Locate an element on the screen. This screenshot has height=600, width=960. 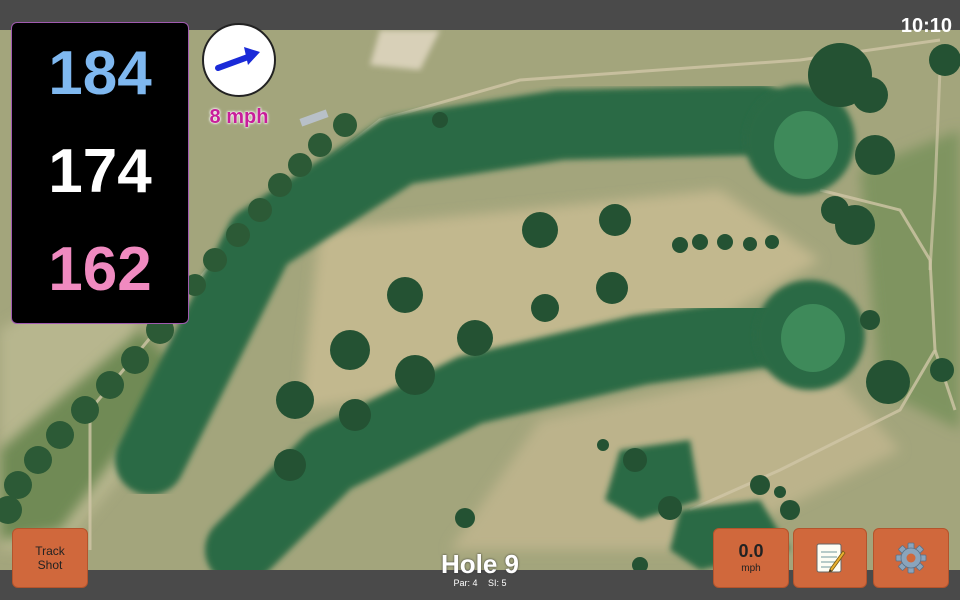
settings-button is located at coordinates (911, 558).